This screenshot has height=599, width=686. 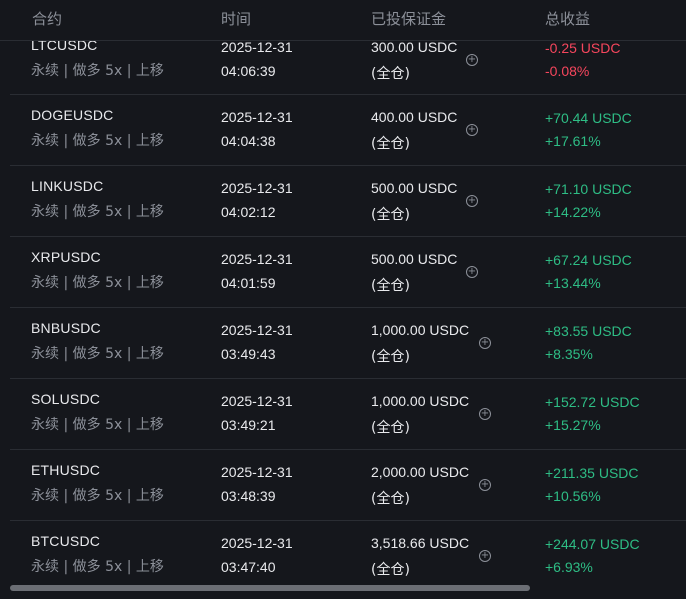 What do you see at coordinates (573, 425) in the screenshot?
I see `pnl-percent: +15.27%` at bounding box center [573, 425].